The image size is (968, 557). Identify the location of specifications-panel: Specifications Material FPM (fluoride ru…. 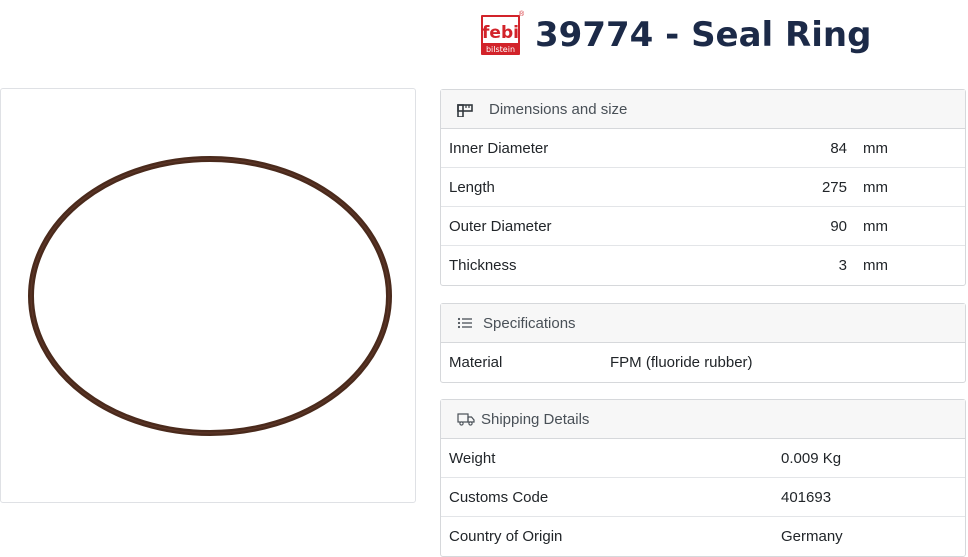
(703, 343).